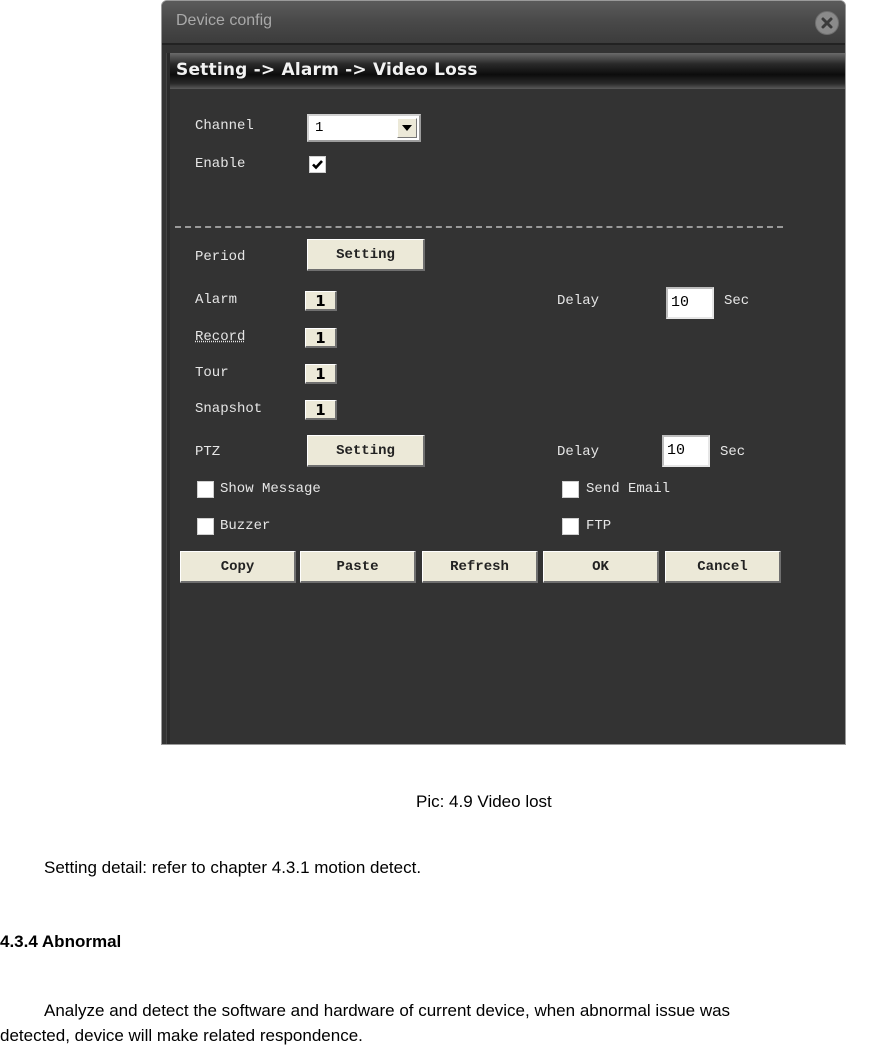  Describe the element at coordinates (216, 300) in the screenshot. I see `alarm-label: Alarm` at that location.